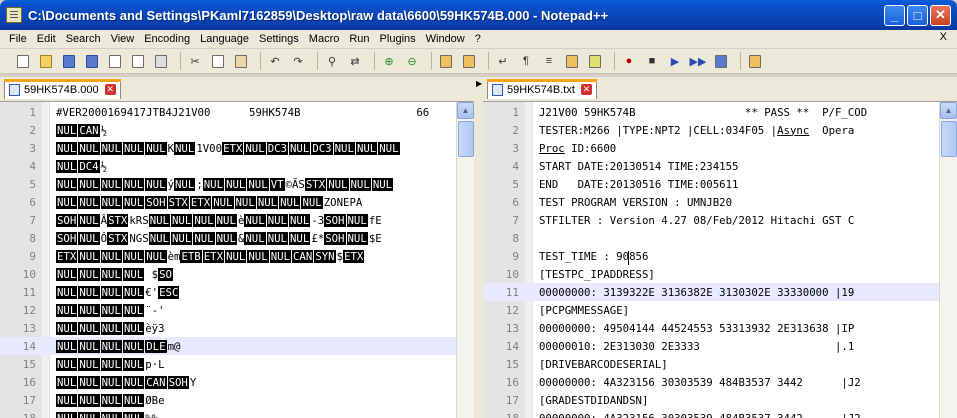  What do you see at coordinates (720, 112) in the screenshot?
I see `editor-line: 1 J21V00 59HK574B ** PASS ** P/F_COD` at bounding box center [720, 112].